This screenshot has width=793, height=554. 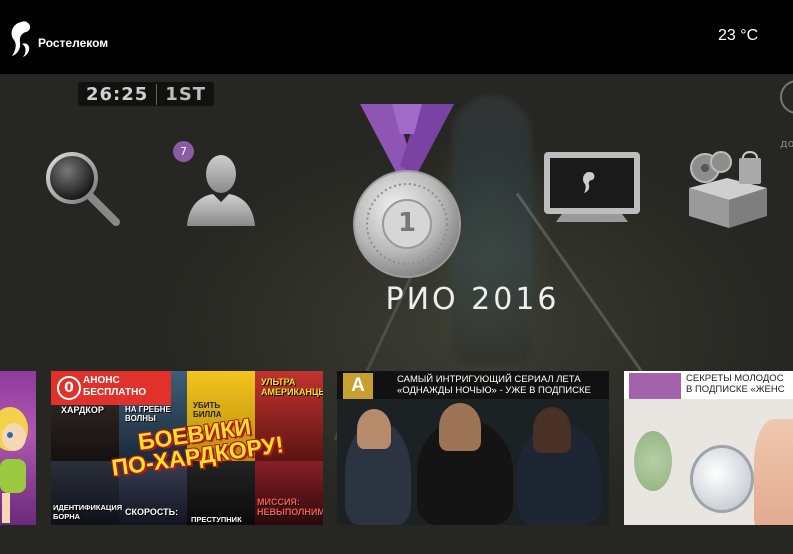 What do you see at coordinates (73, 43) in the screenshot?
I see `brand-name: Ростелеком` at bounding box center [73, 43].